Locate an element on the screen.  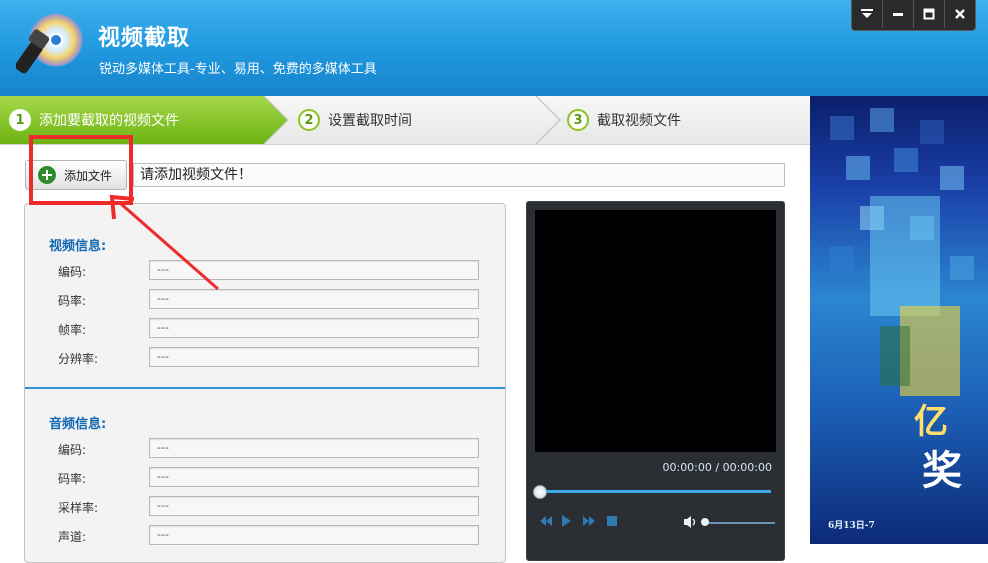
annotation-arrow is located at coordinates (164, 242).